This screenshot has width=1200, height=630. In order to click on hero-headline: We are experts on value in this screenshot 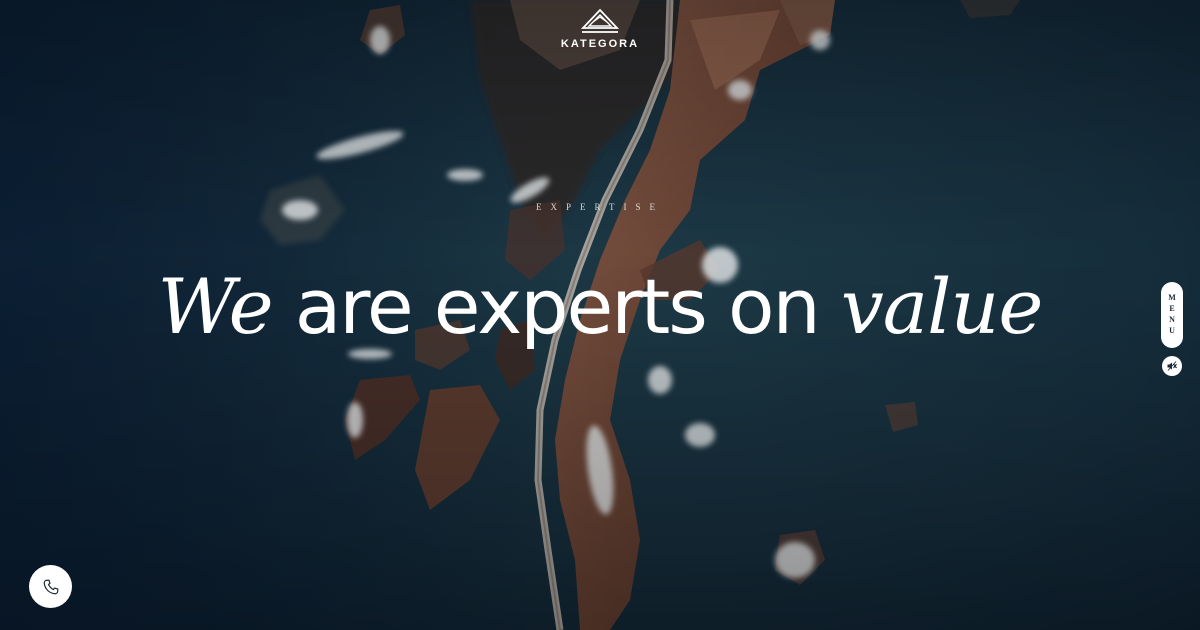, I will do `click(600, 307)`.